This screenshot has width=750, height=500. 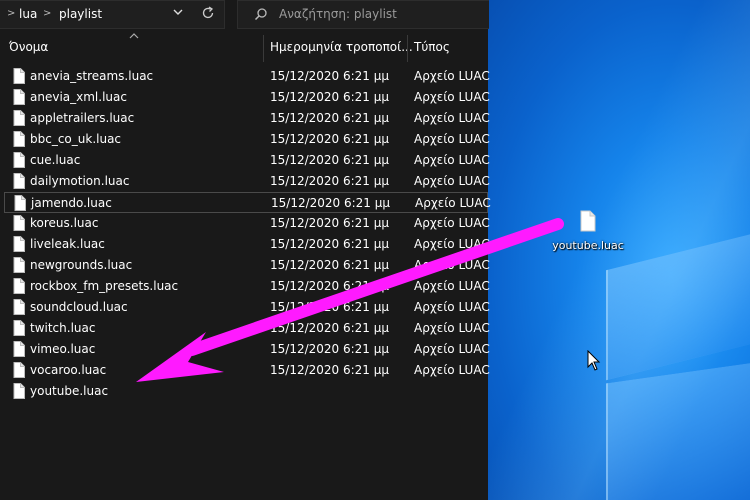 I want to click on file-name: anevia_xml.luac, so click(x=78, y=97).